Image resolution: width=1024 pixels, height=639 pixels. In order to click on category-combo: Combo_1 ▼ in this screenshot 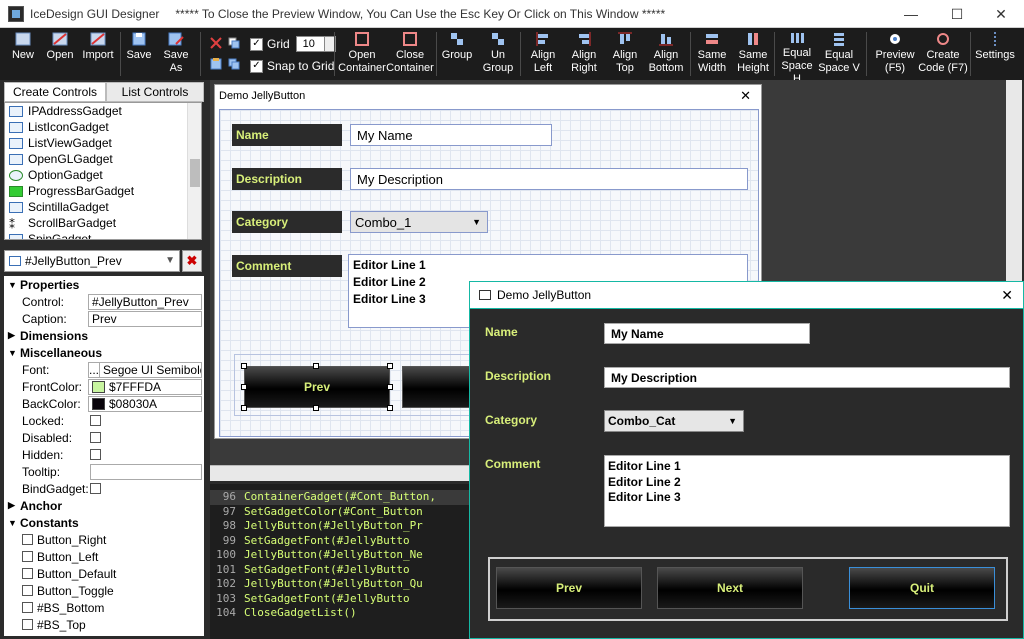, I will do `click(419, 222)`.